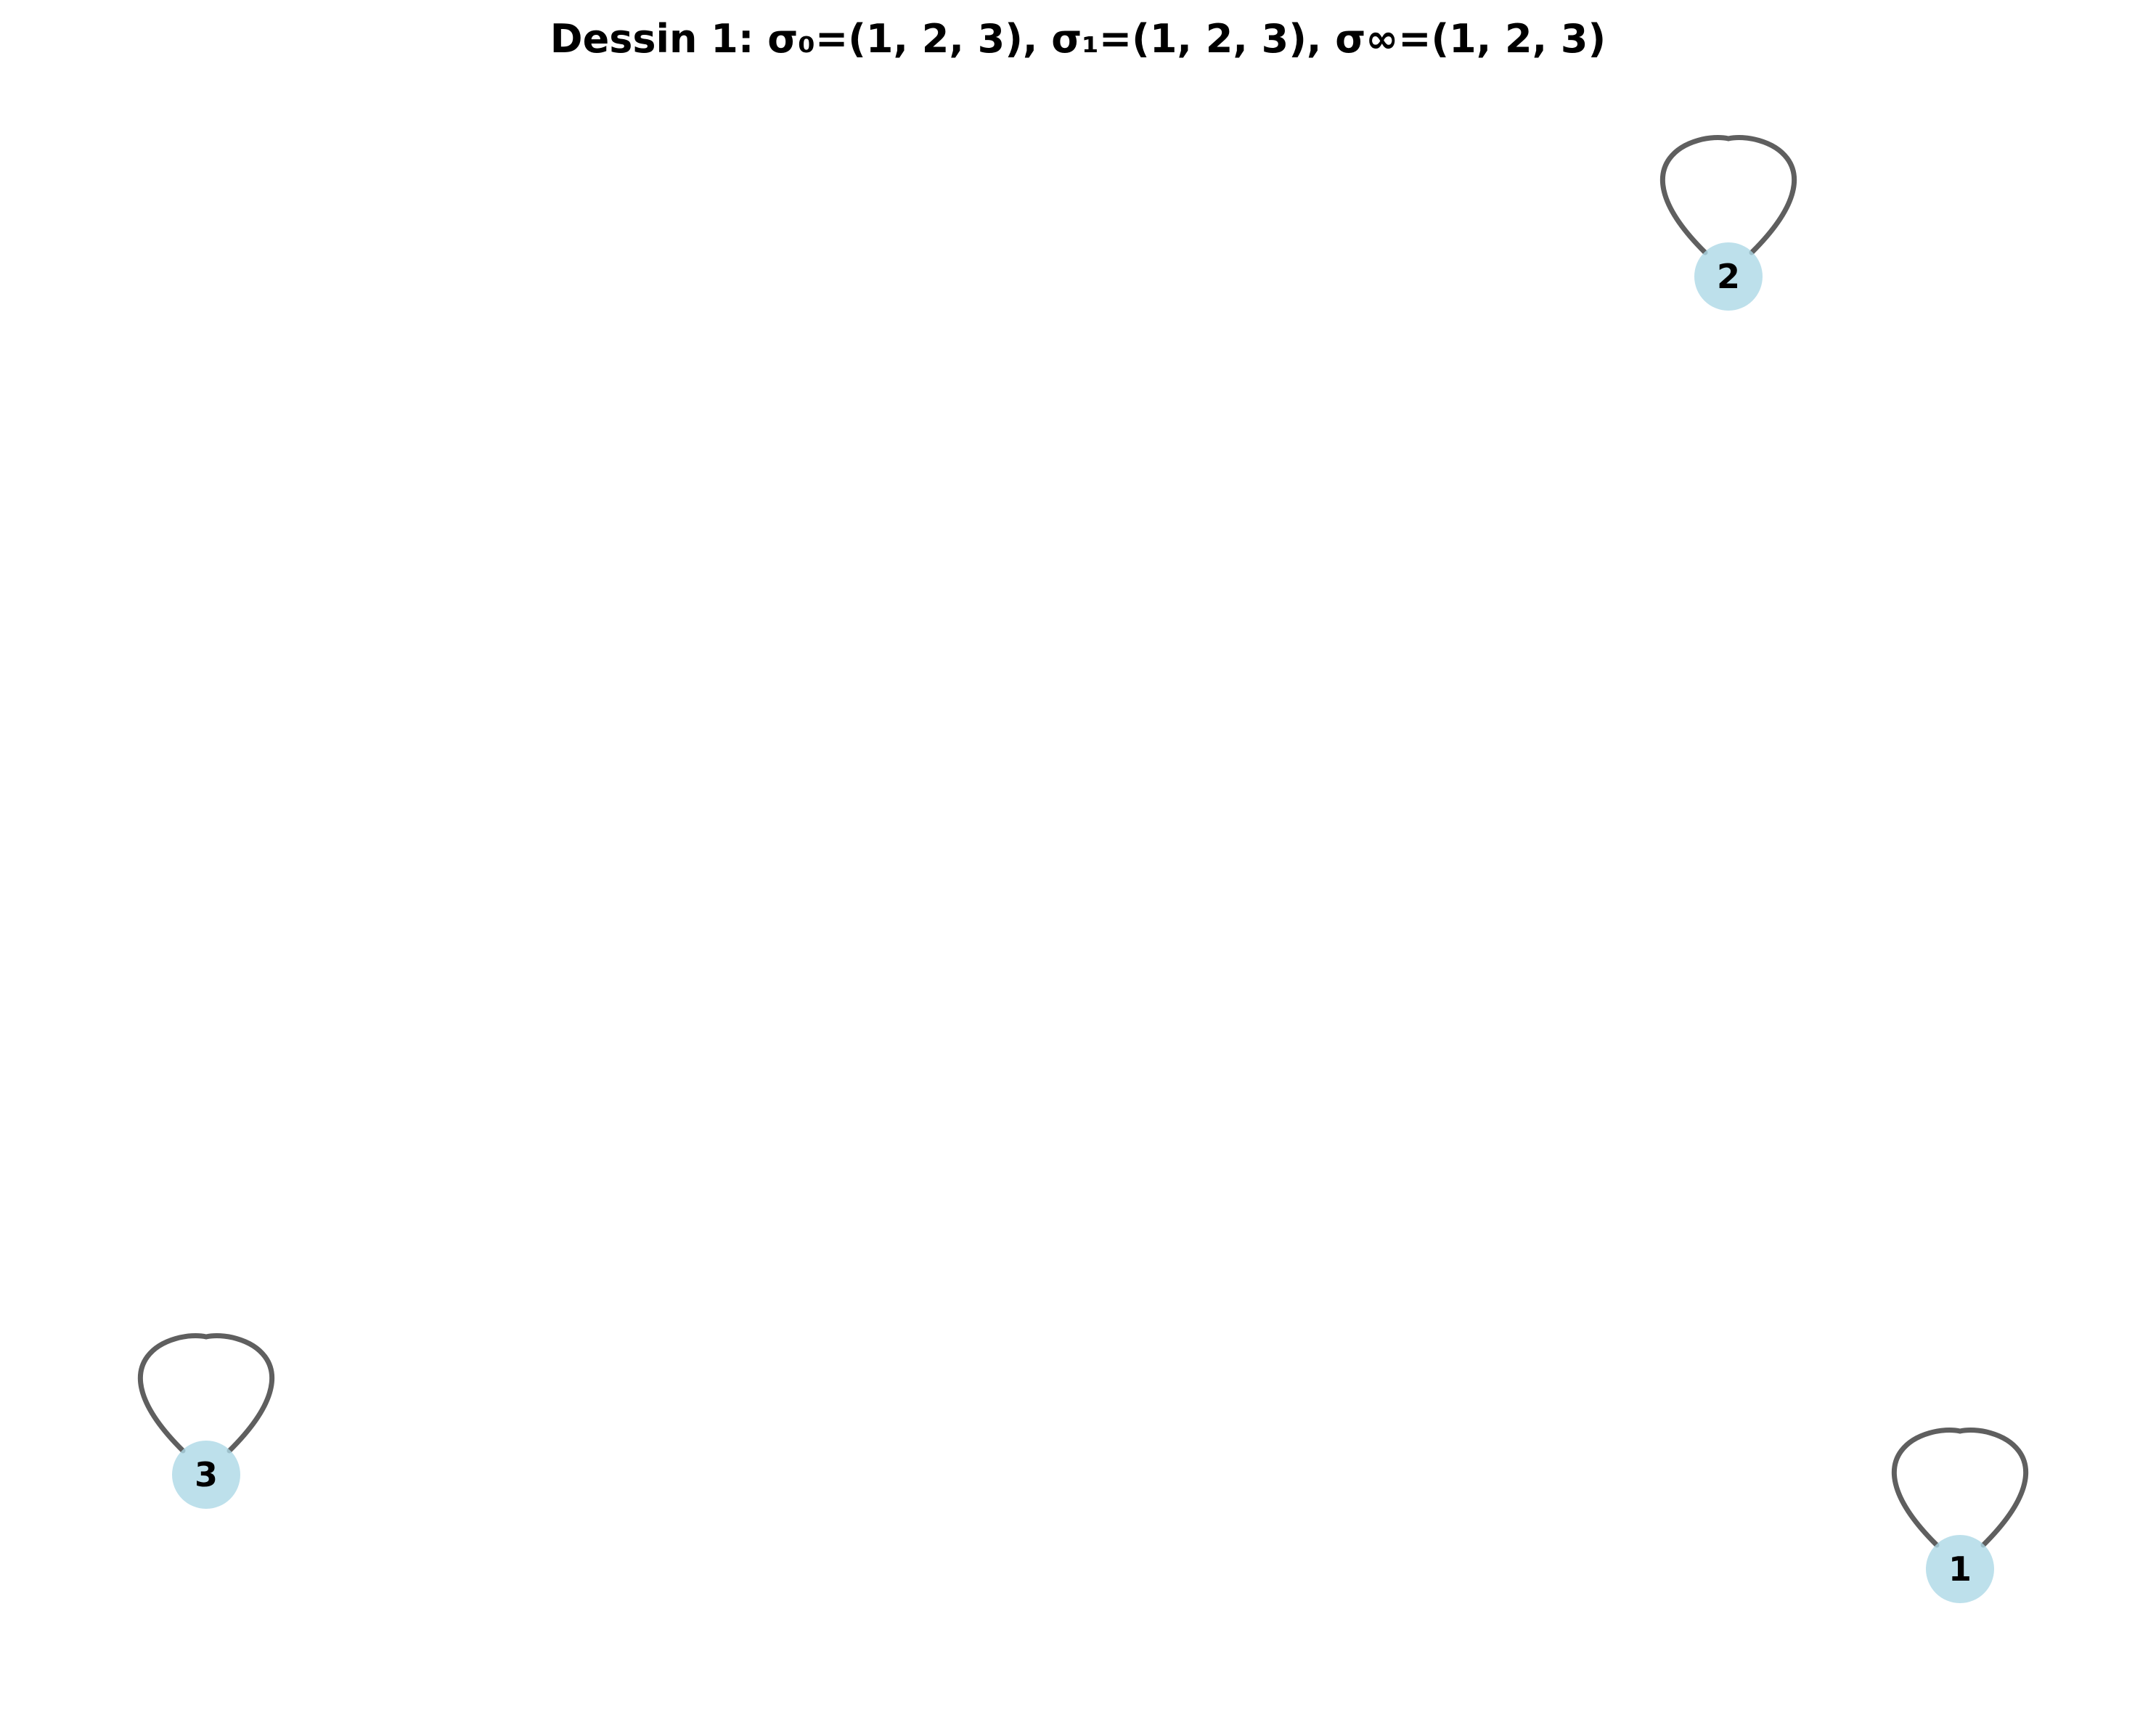  I want to click on node-3-label: 3, so click(207, 1474).